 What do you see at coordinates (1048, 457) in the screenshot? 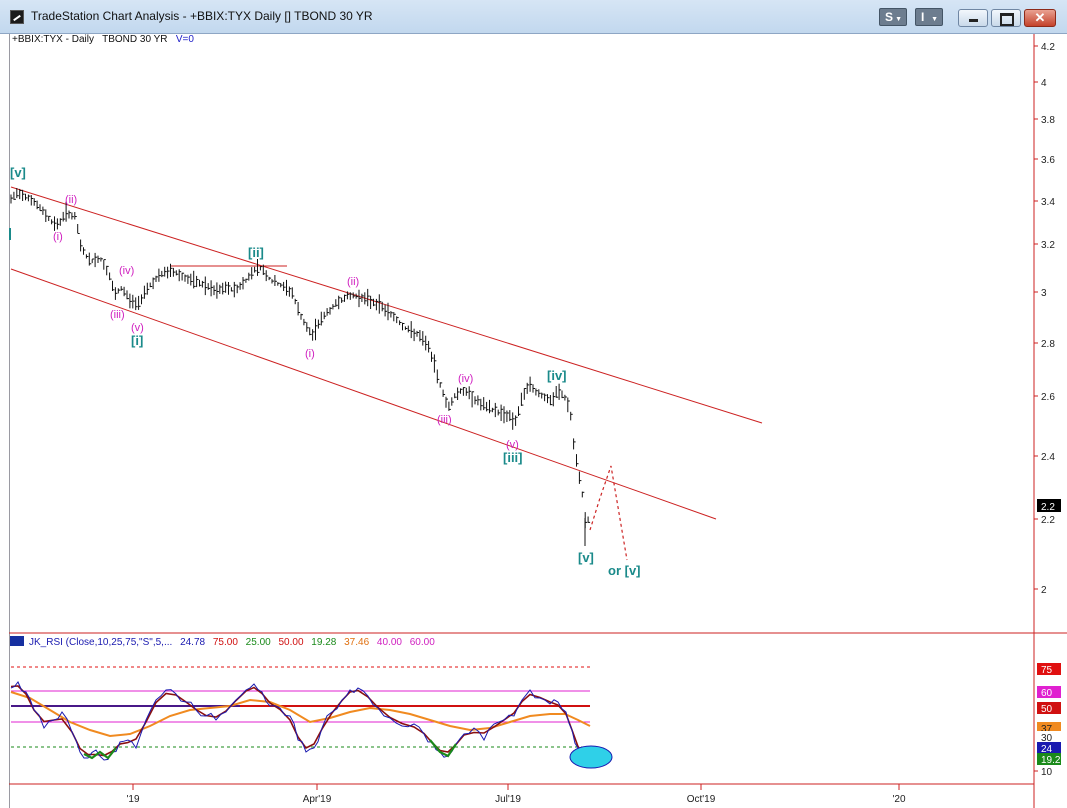
I see `price-tick-label: 2.4` at bounding box center [1048, 457].